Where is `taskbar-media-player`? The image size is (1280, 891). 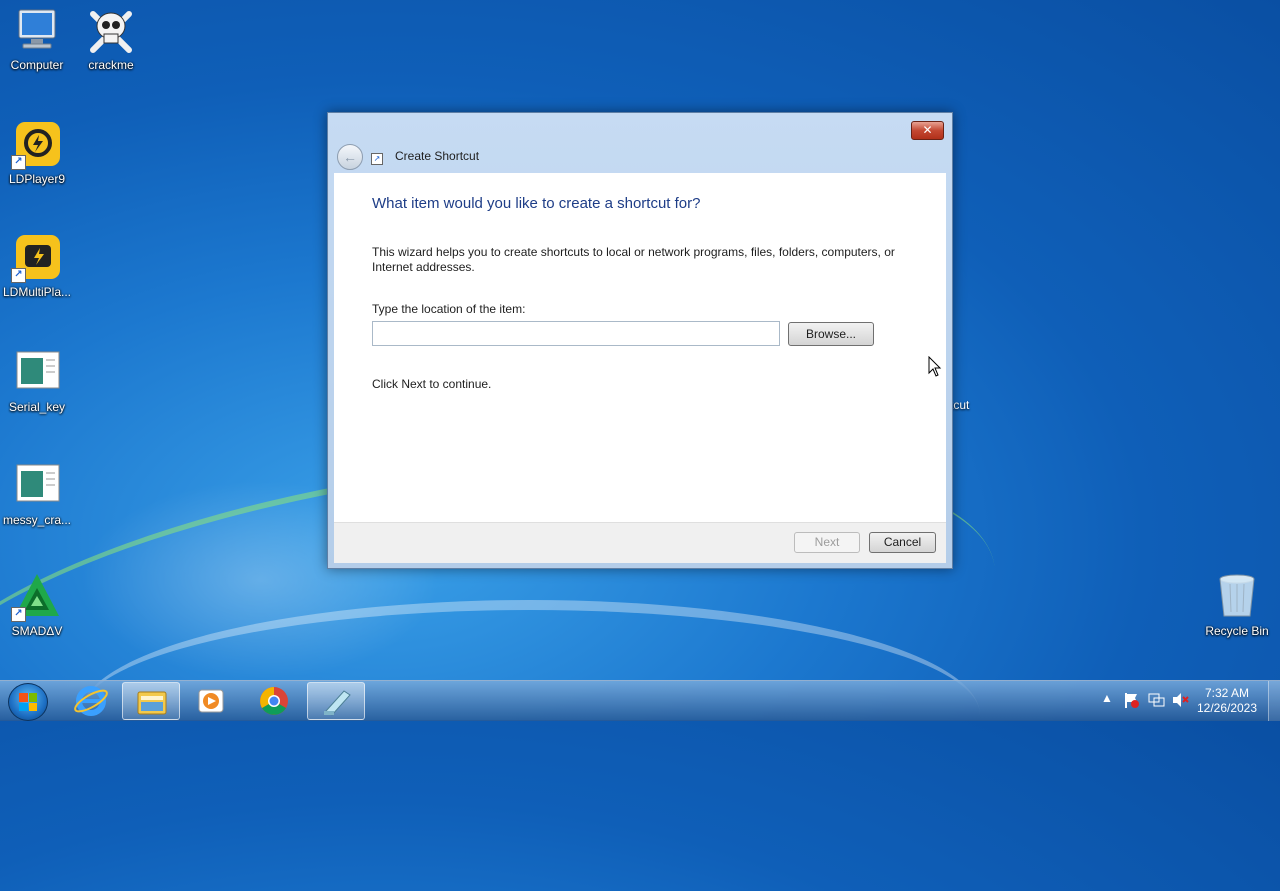
taskbar-media-player is located at coordinates (211, 701).